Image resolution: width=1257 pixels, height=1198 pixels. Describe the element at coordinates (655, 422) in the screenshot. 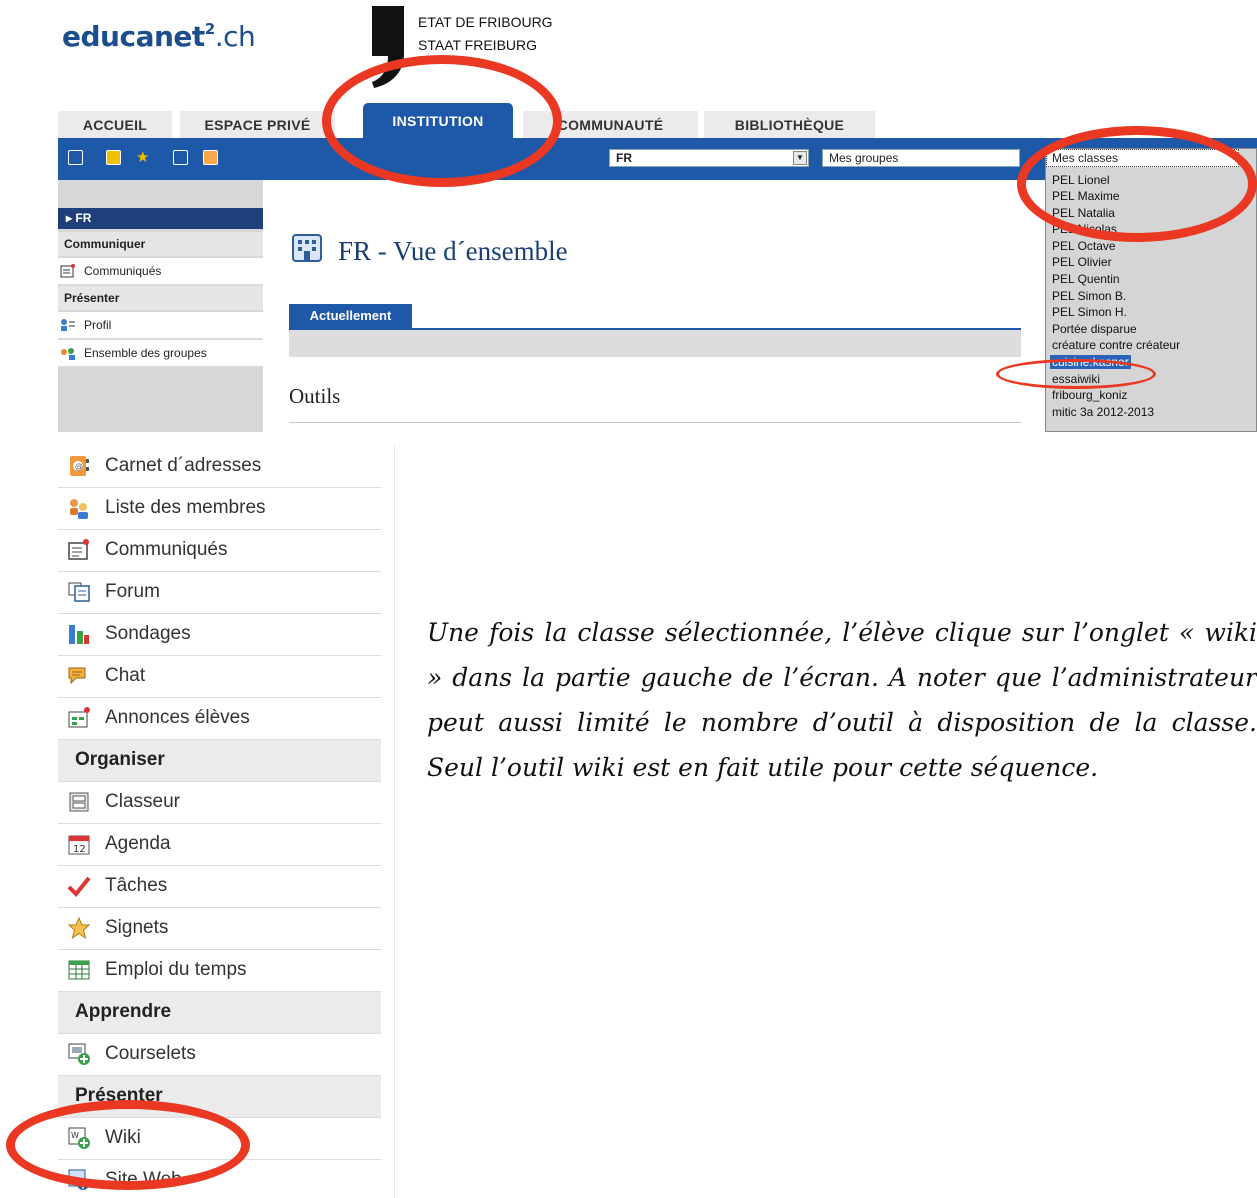

I see `tools-divider` at that location.